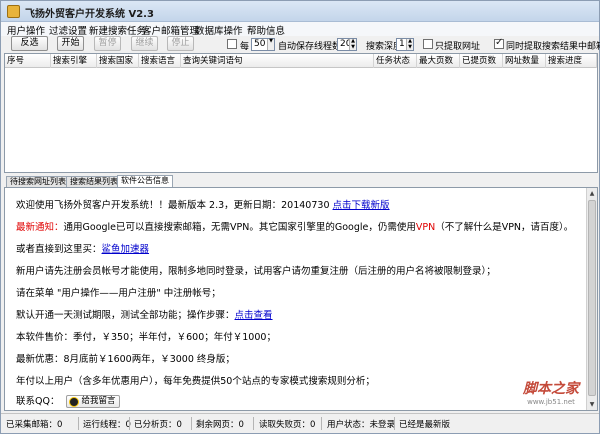 Image resolution: width=600 pixels, height=434 pixels. What do you see at coordinates (98, 401) in the screenshot?
I see `leave-message-label: 给我留言` at bounding box center [98, 401].